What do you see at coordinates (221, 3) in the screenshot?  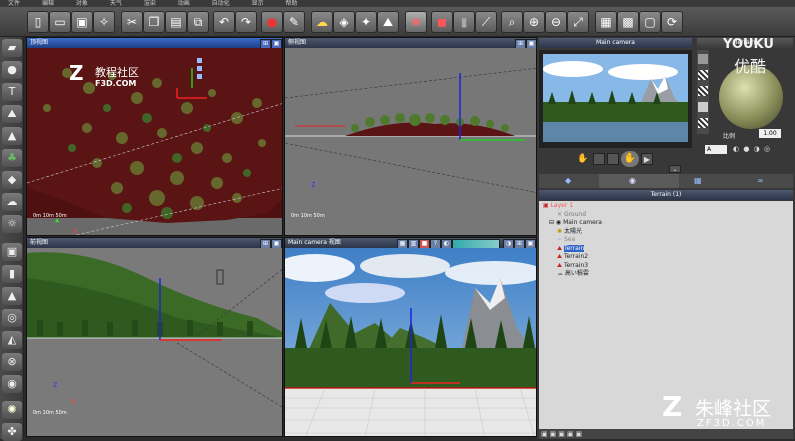 I see `menu-automation: 自动化` at bounding box center [221, 3].